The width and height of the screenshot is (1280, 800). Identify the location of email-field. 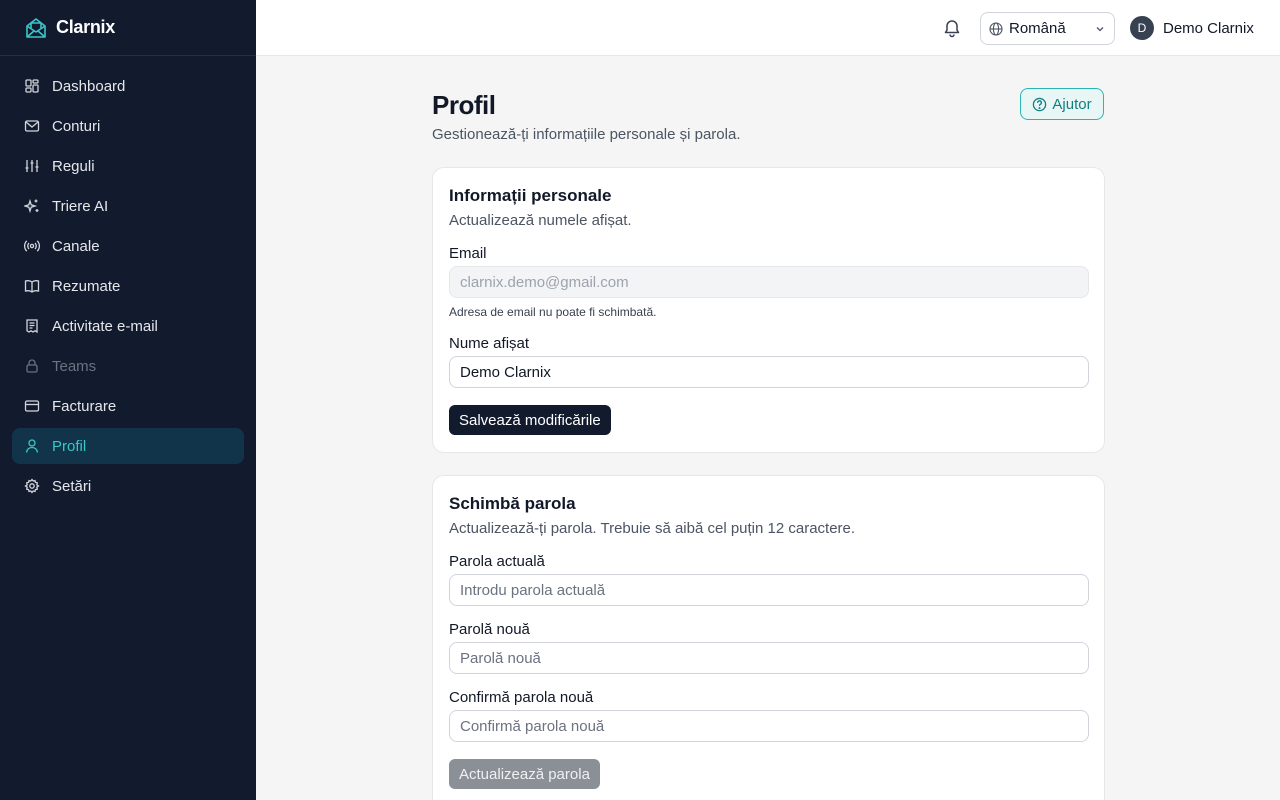
(769, 282).